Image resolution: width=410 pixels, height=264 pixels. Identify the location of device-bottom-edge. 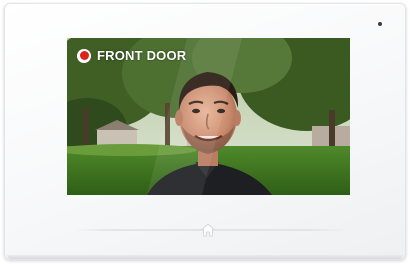
(205, 257).